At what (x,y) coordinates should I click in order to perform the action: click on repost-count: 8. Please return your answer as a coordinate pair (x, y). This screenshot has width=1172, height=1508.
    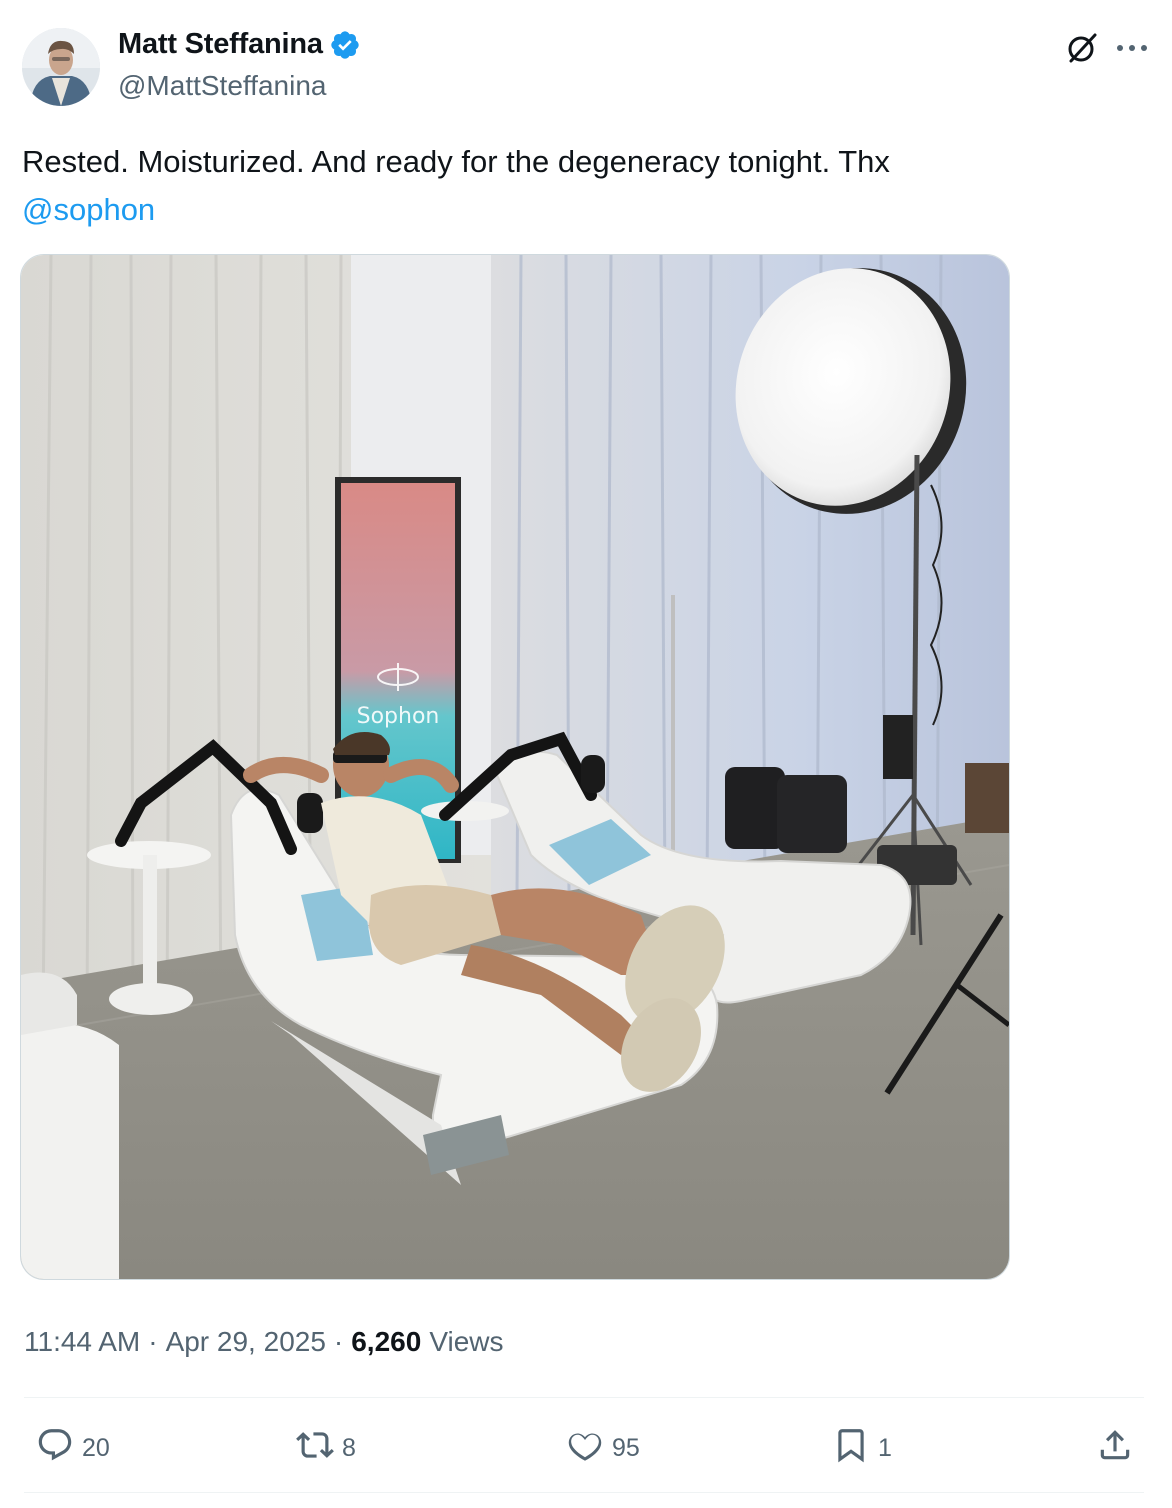
    Looking at the image, I should click on (349, 1447).